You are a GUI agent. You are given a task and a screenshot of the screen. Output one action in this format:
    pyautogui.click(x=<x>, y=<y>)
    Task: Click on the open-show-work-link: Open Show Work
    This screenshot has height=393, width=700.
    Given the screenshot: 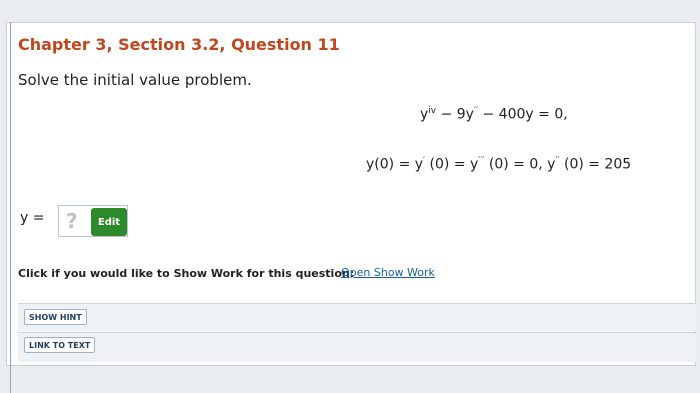 What is the action you would take?
    pyautogui.click(x=388, y=272)
    